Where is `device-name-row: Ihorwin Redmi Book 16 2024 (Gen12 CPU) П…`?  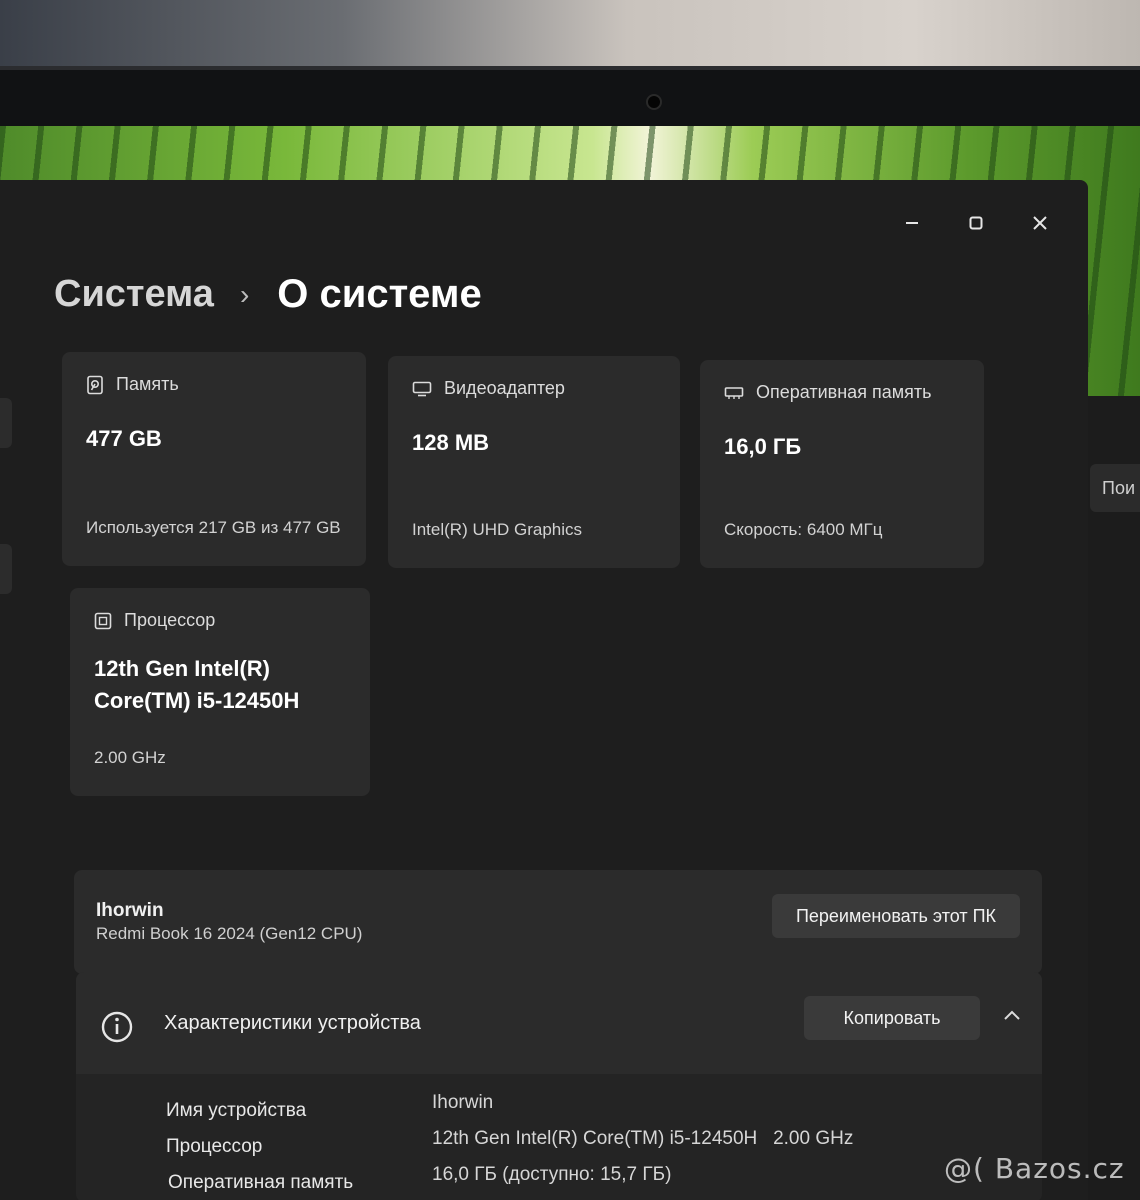 device-name-row: Ihorwin Redmi Book 16 2024 (Gen12 CPU) П… is located at coordinates (558, 922).